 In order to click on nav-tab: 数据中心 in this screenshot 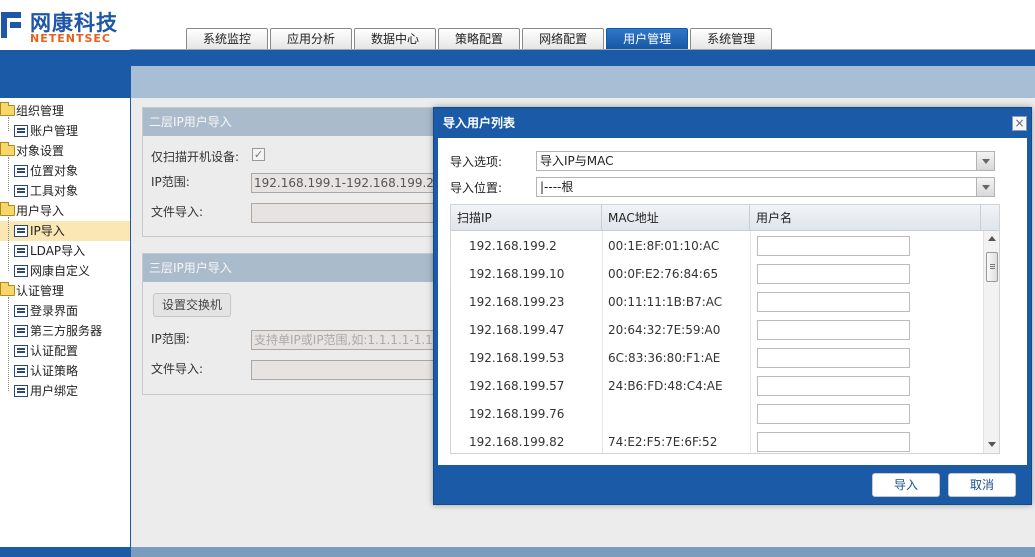, I will do `click(395, 39)`.